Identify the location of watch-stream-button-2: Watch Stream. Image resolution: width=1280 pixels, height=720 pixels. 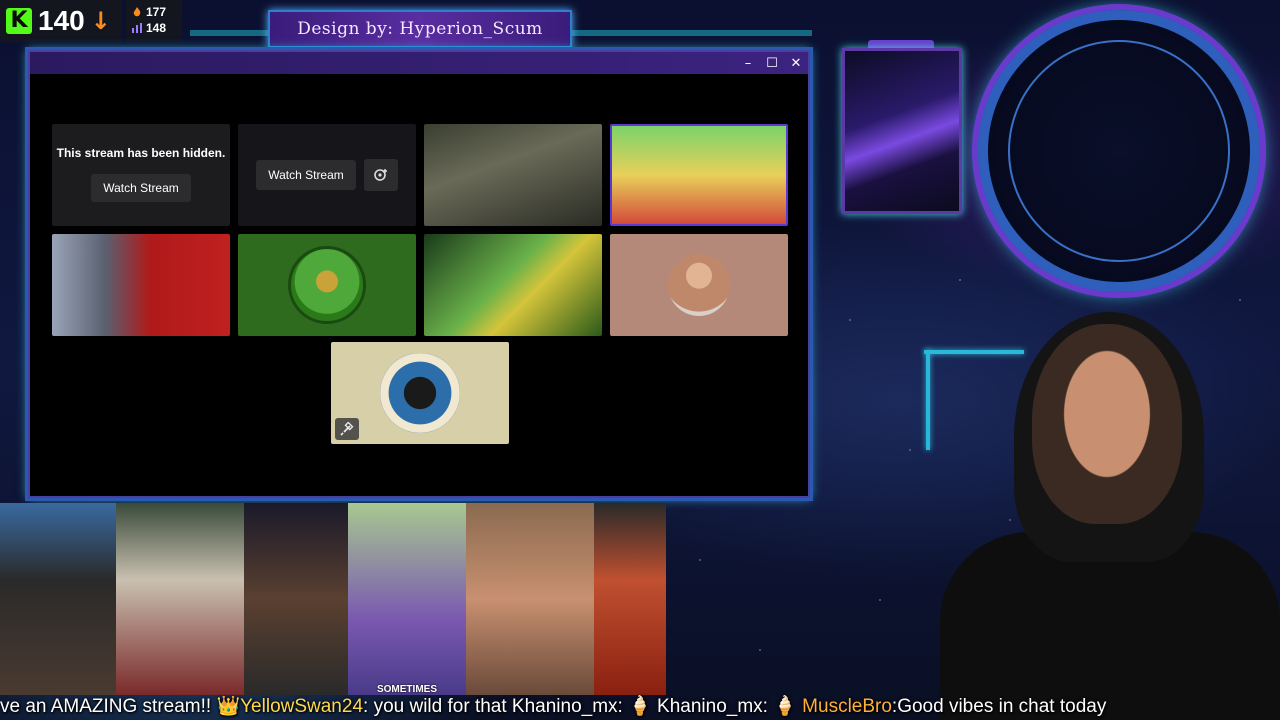
(306, 175).